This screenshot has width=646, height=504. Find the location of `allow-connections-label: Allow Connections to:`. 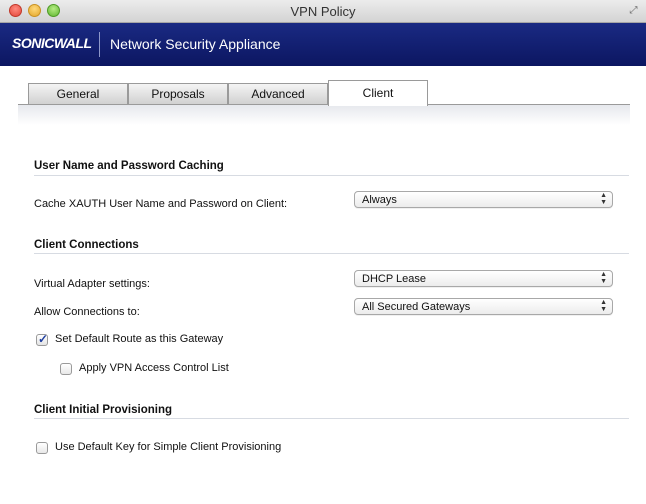

allow-connections-label: Allow Connections to: is located at coordinates (87, 312).